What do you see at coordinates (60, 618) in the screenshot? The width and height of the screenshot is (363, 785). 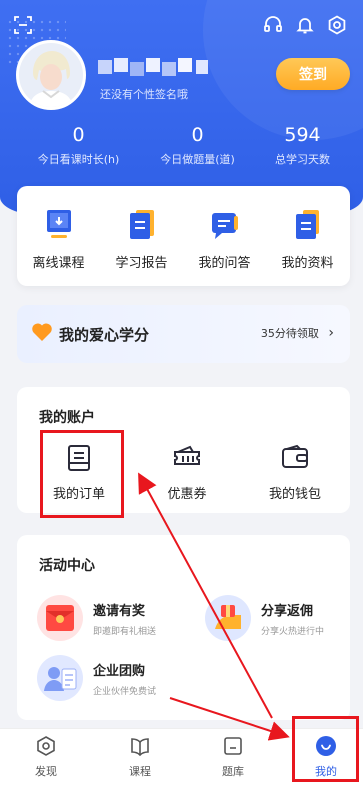 I see `red-envelope-icon` at bounding box center [60, 618].